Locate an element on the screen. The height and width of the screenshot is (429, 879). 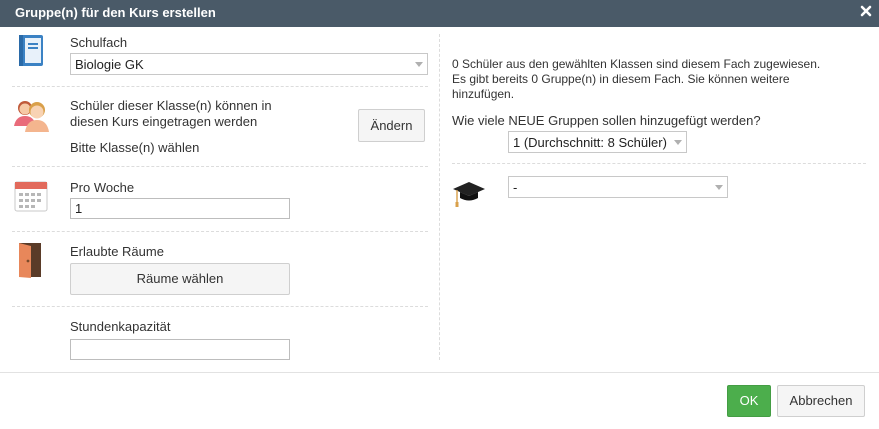
per-week-label: Pro Woche is located at coordinates (102, 187).